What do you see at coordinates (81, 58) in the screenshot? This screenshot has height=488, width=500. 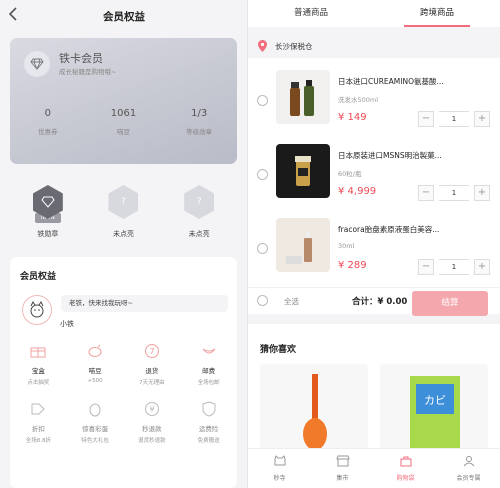 I see `member-level: 铁卡会员` at bounding box center [81, 58].